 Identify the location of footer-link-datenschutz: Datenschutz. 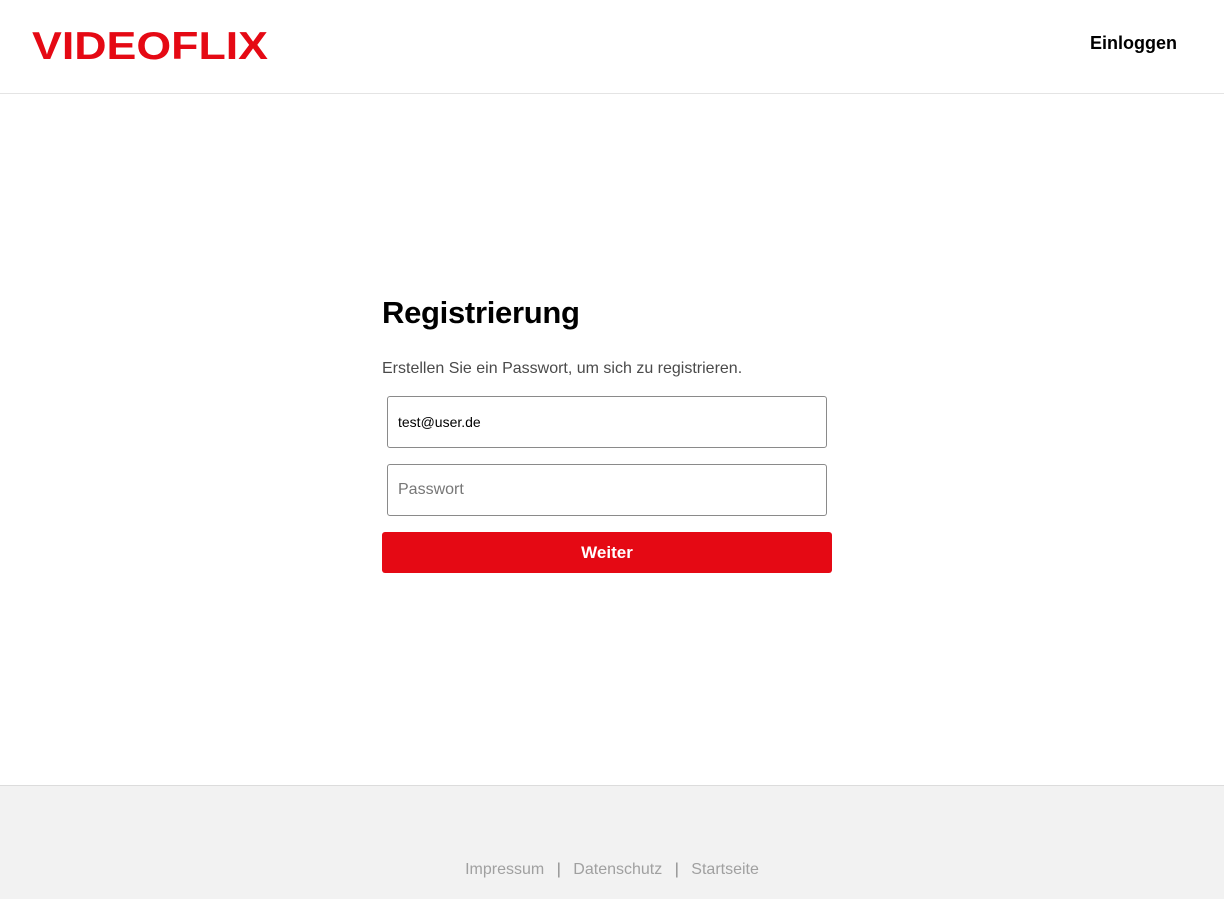
(617, 869).